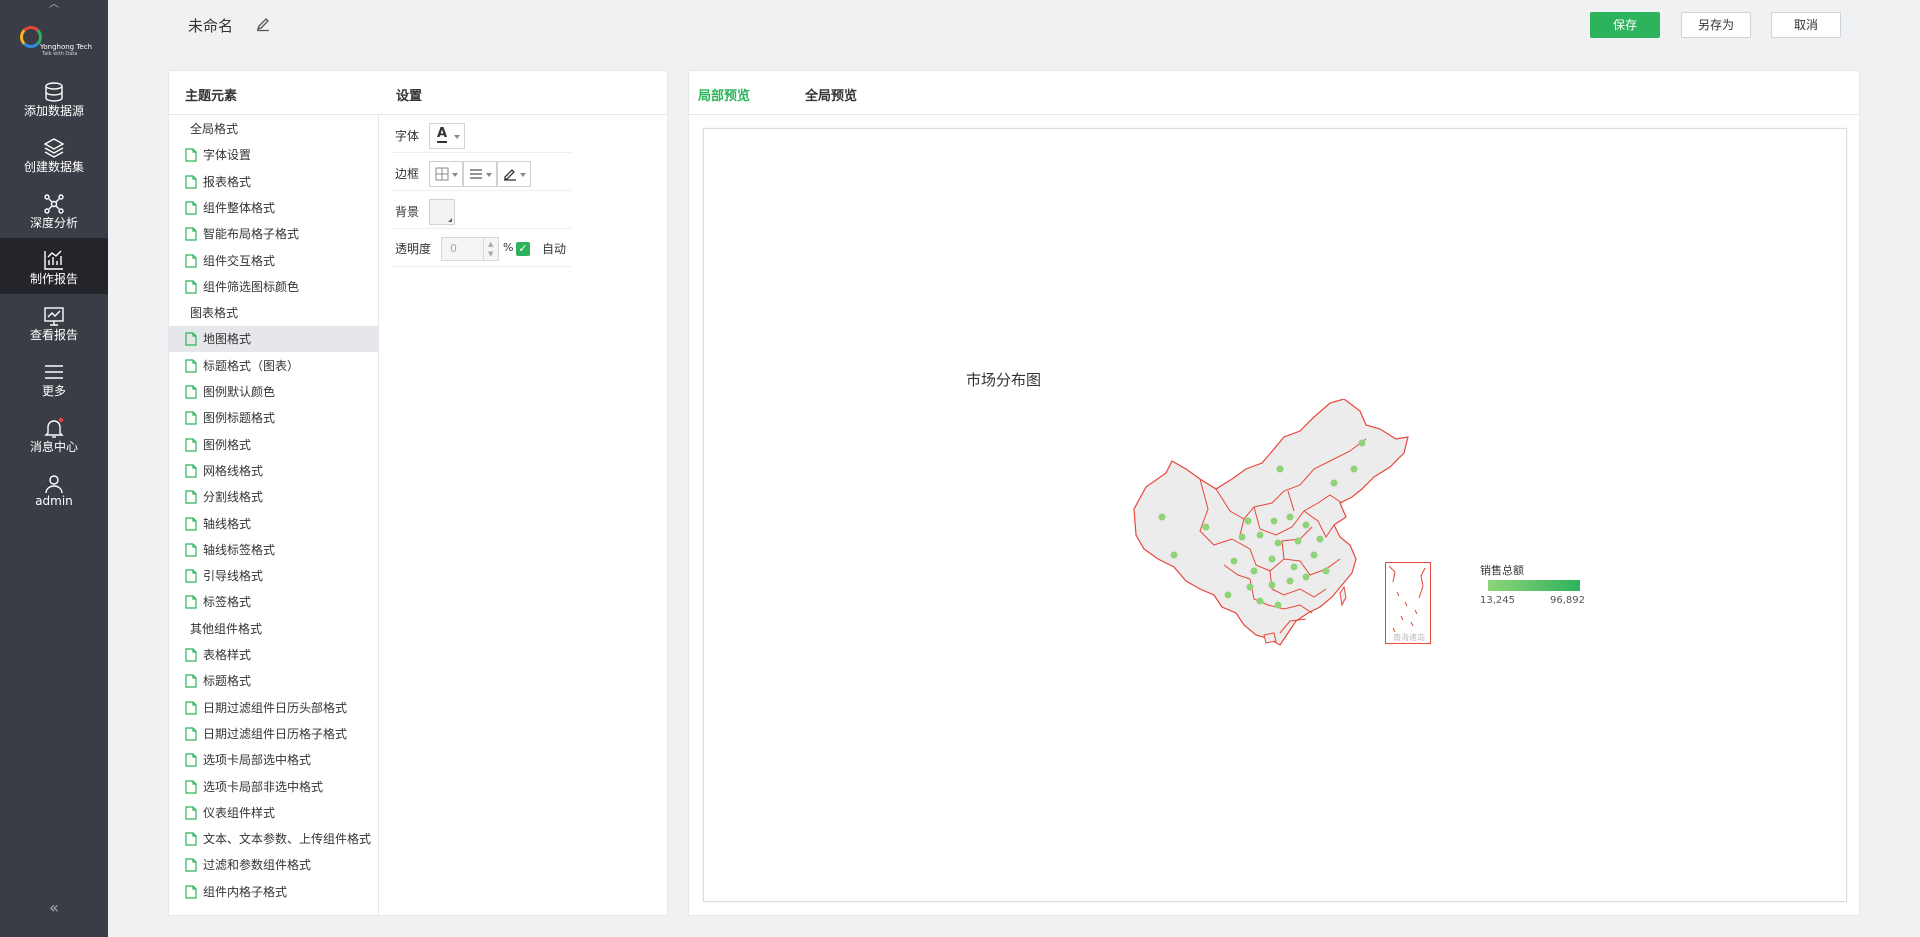 The width and height of the screenshot is (1920, 937). Describe the element at coordinates (251, 286) in the screenshot. I see `tree-item-label: 组件筛选图标颜色` at that location.